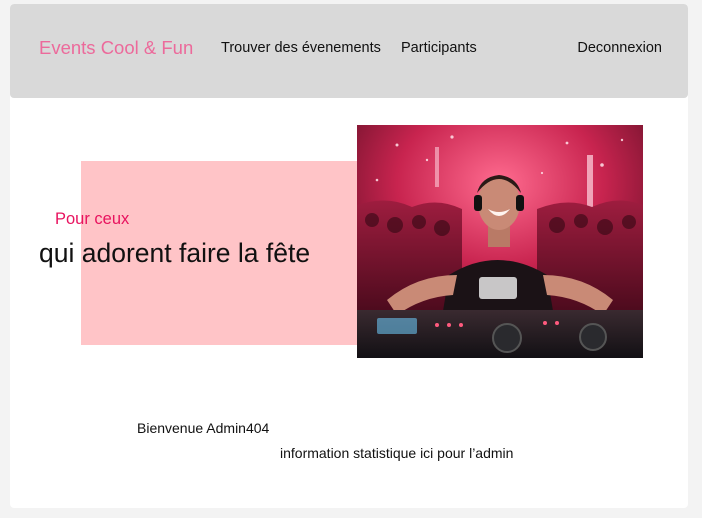 The image size is (702, 518). I want to click on nav-link-participants: Participants, so click(439, 48).